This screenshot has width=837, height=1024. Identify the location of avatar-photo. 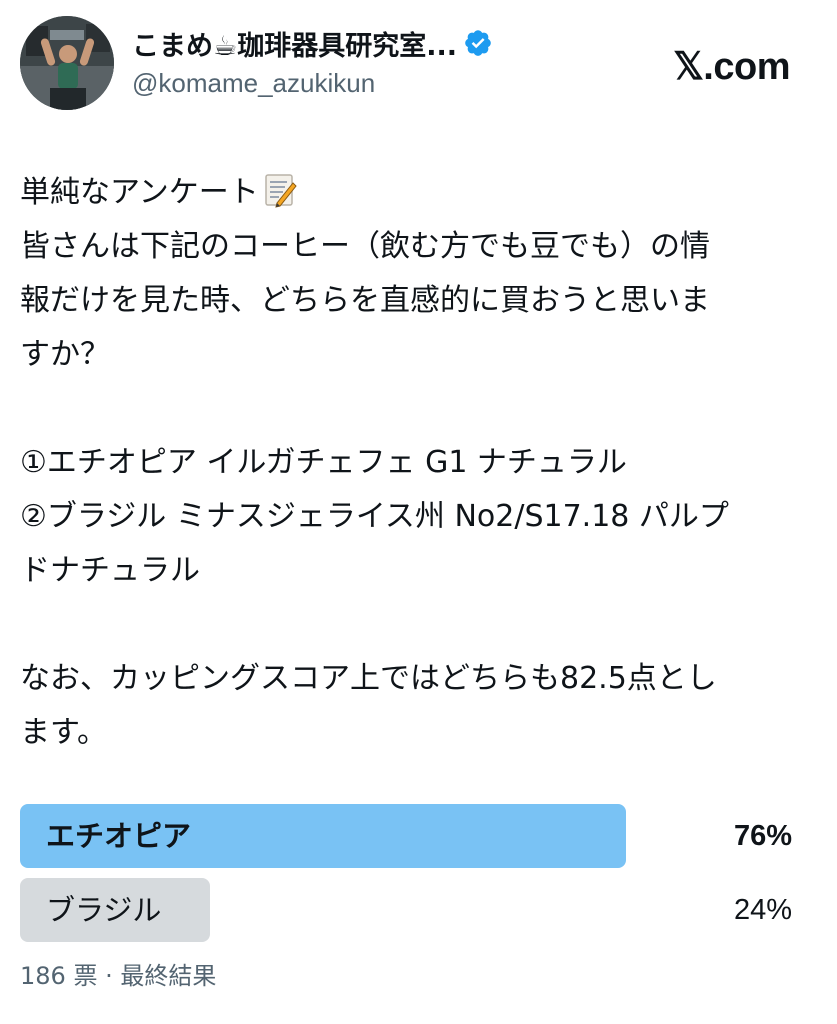
(67, 63).